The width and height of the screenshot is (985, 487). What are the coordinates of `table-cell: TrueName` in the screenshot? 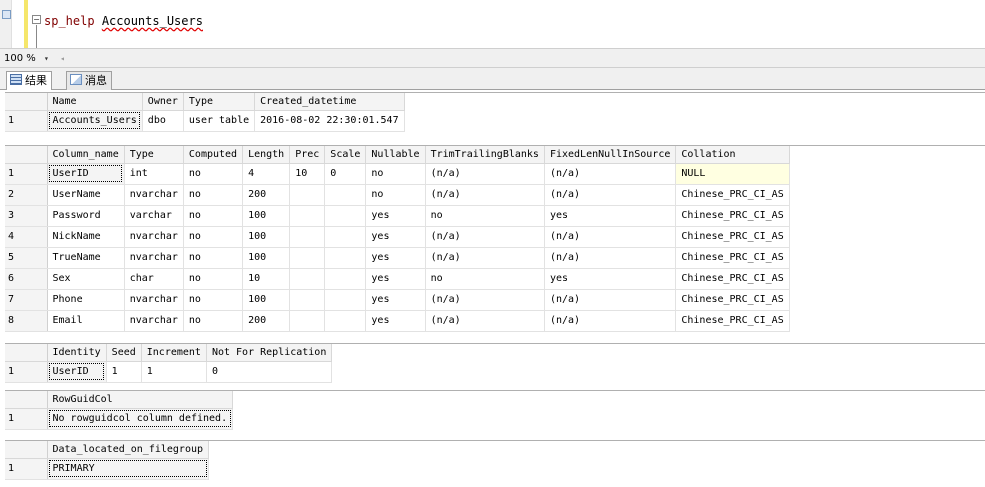 It's located at (86, 258).